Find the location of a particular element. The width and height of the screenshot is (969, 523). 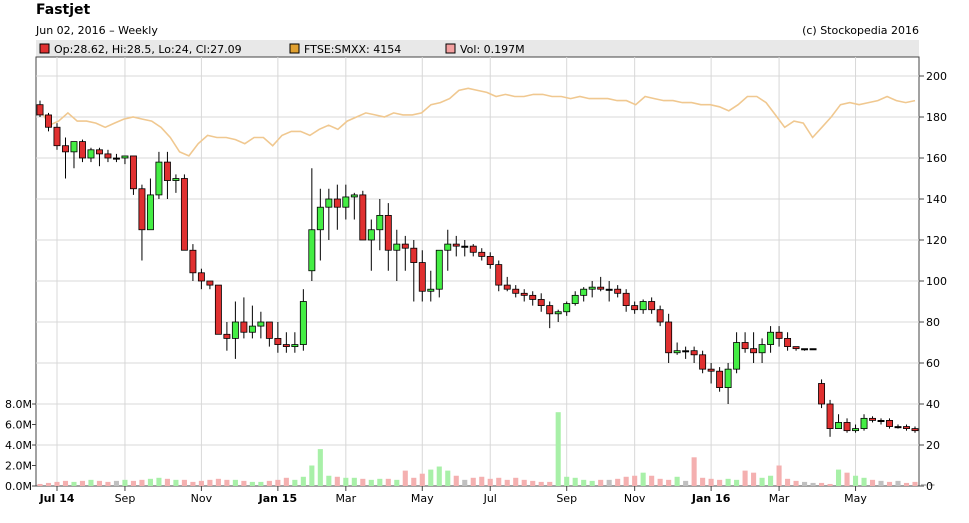

price-tick-label: 0 is located at coordinates (929, 486).